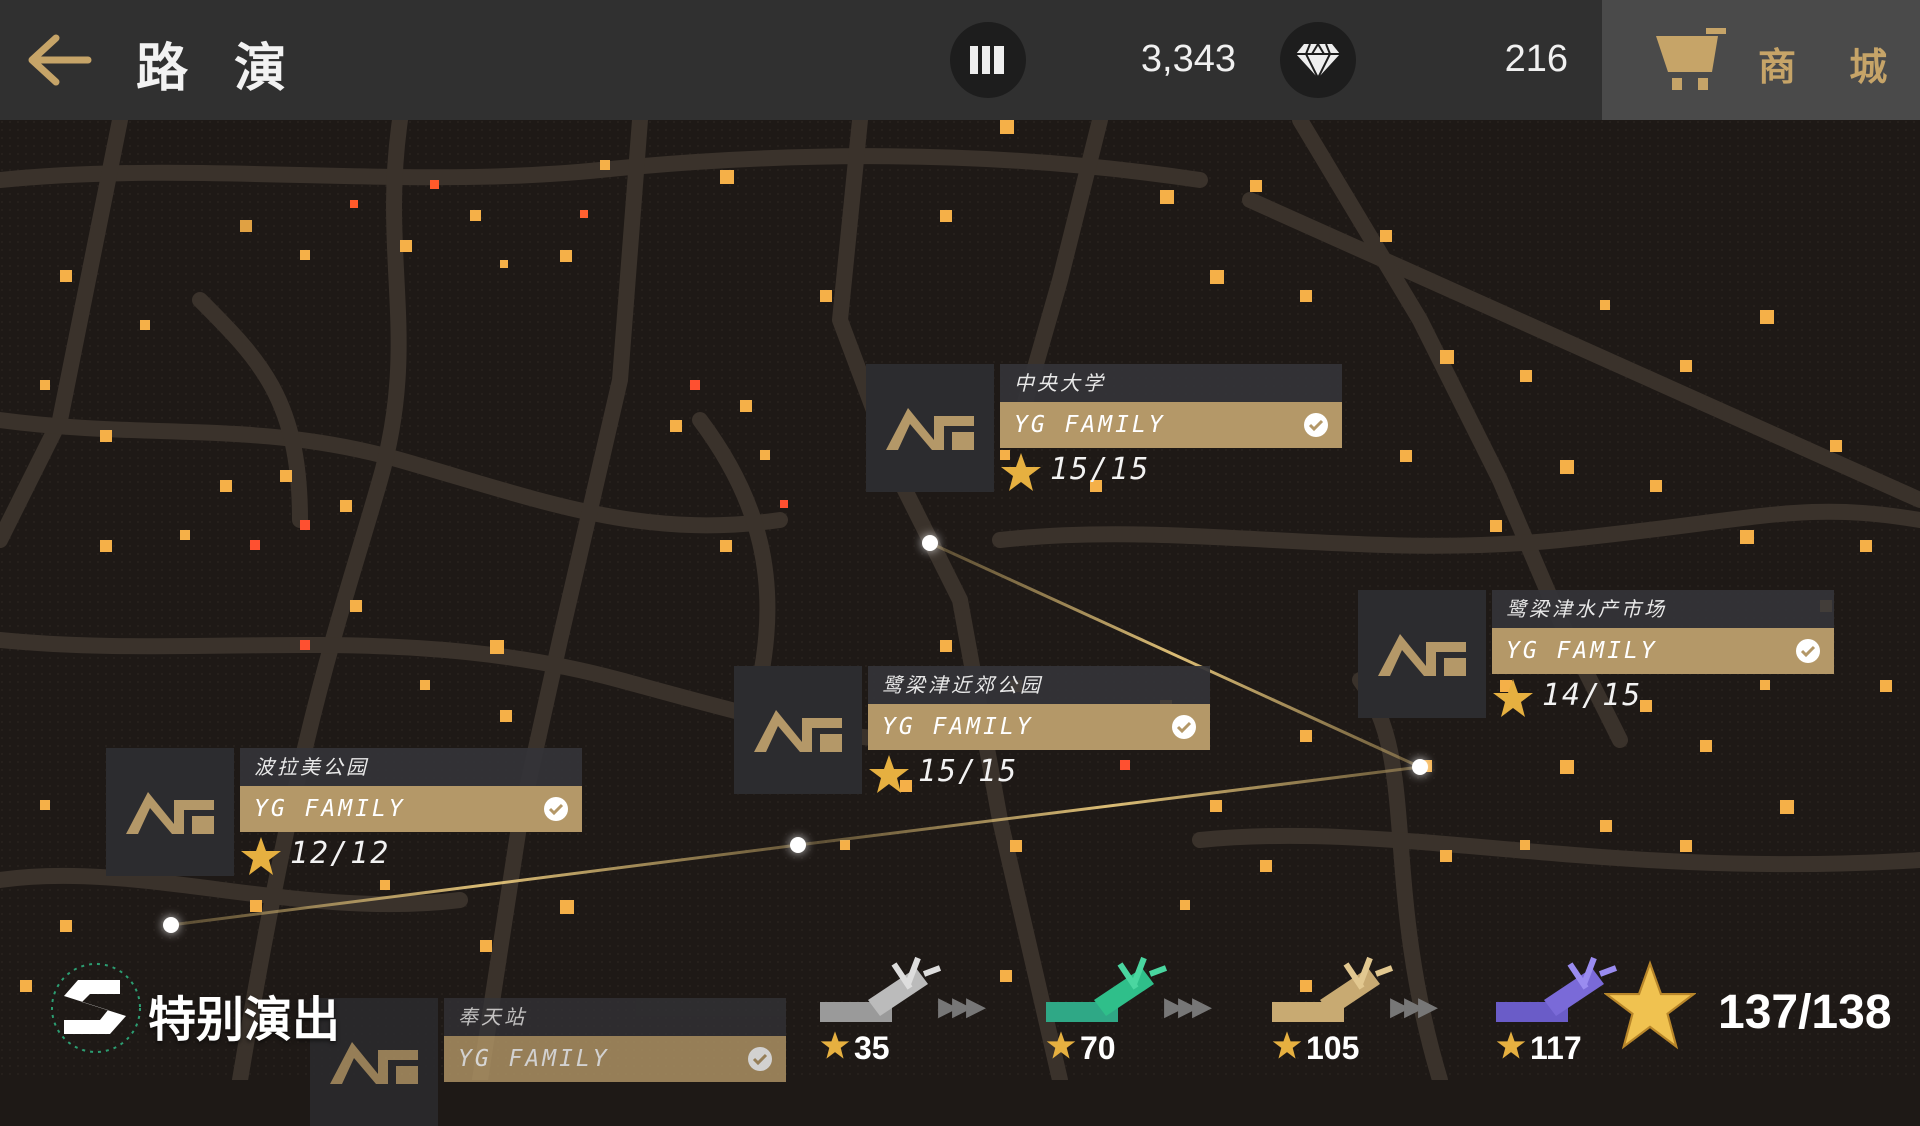  I want to click on reward-tier: ▶▶▶ 35, so click(920, 1010).